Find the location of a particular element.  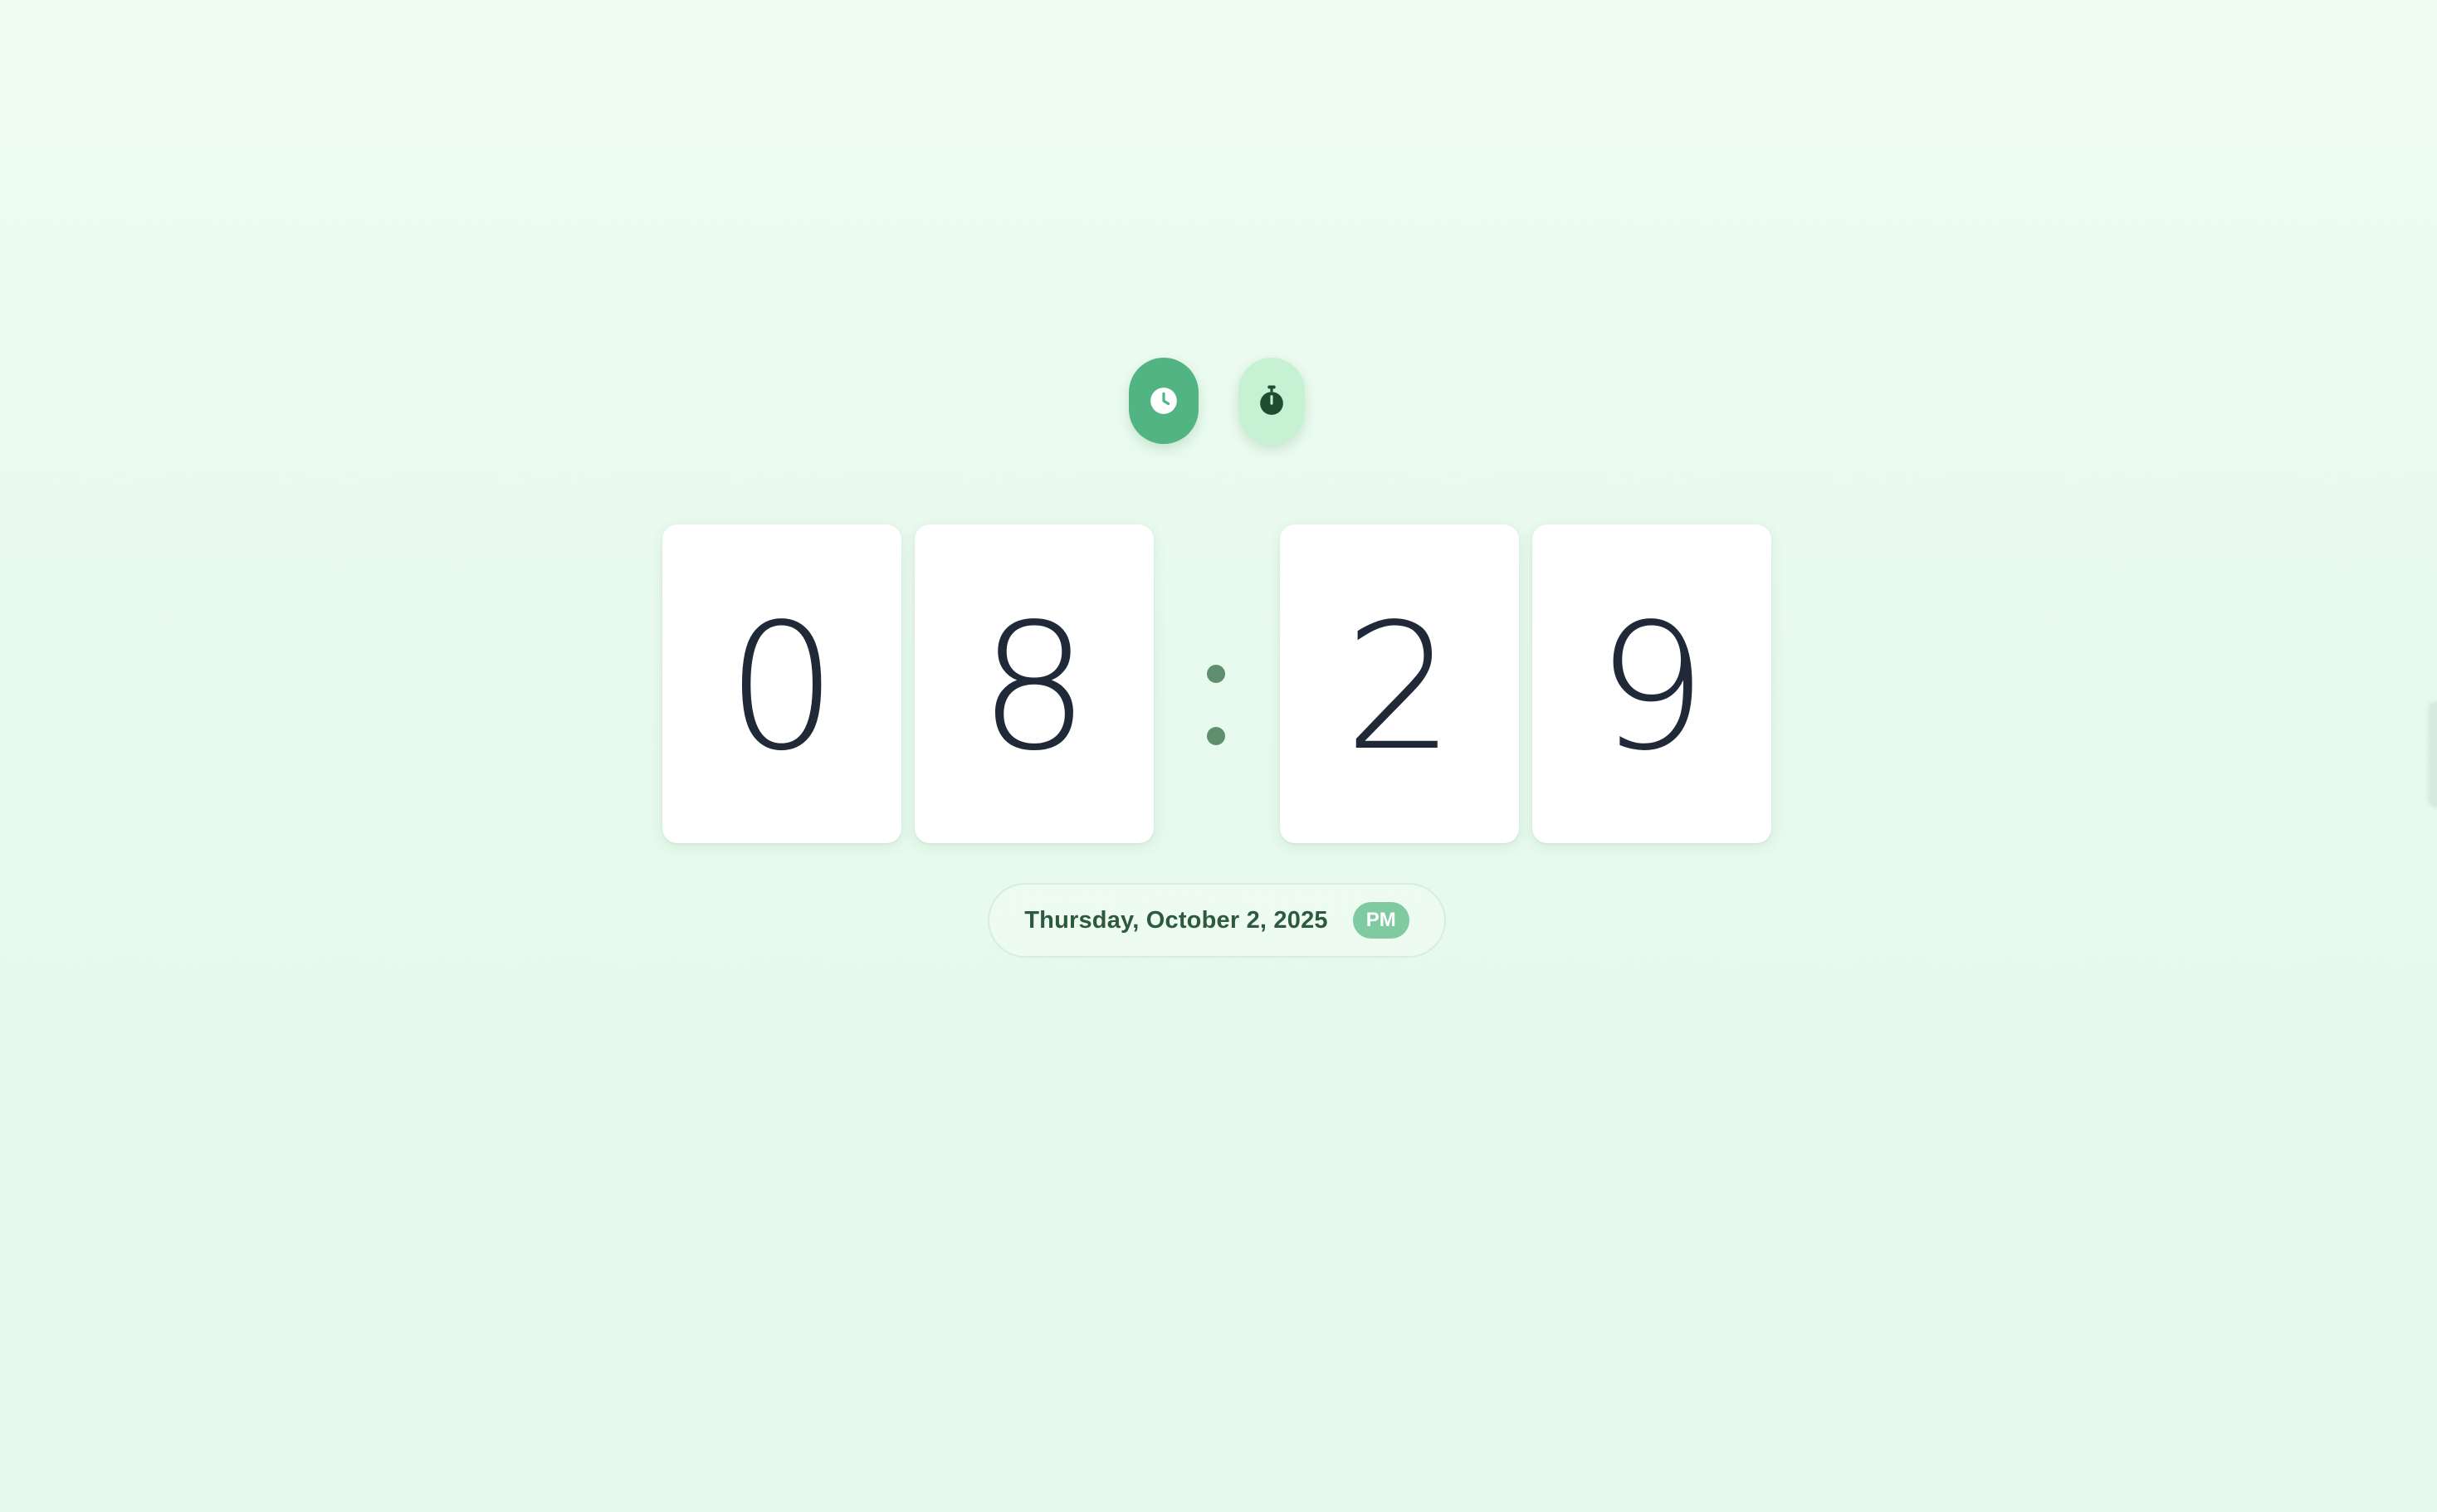

hour-tens-digit: 0 is located at coordinates (782, 688).